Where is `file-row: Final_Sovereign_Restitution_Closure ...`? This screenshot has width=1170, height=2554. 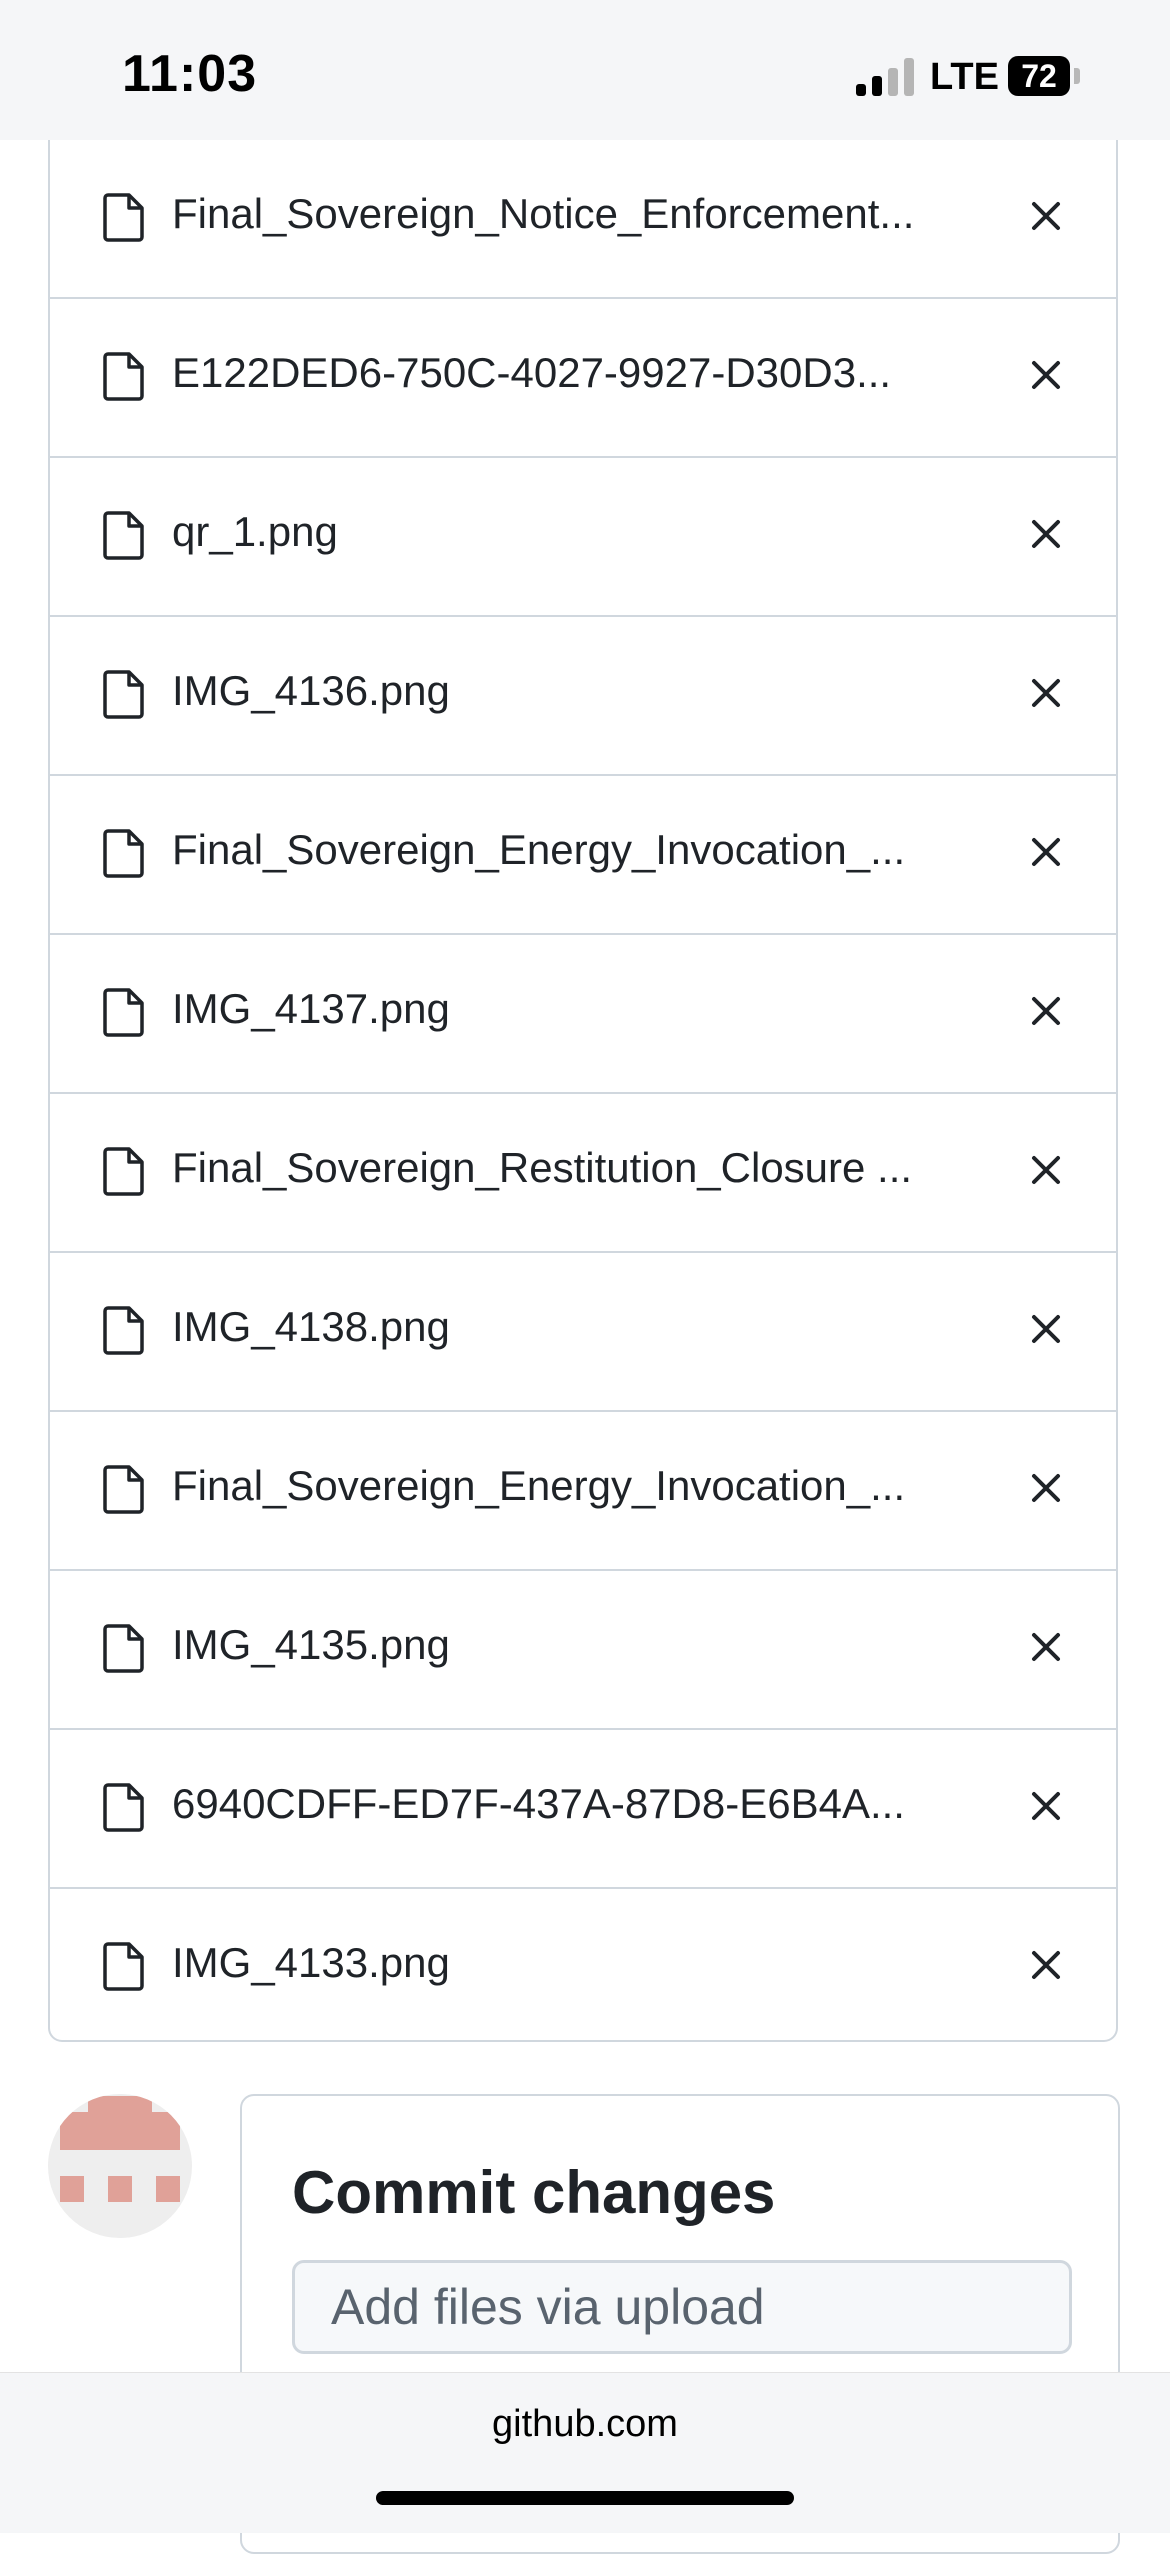 file-row: Final_Sovereign_Restitution_Closure ... is located at coordinates (583, 1173).